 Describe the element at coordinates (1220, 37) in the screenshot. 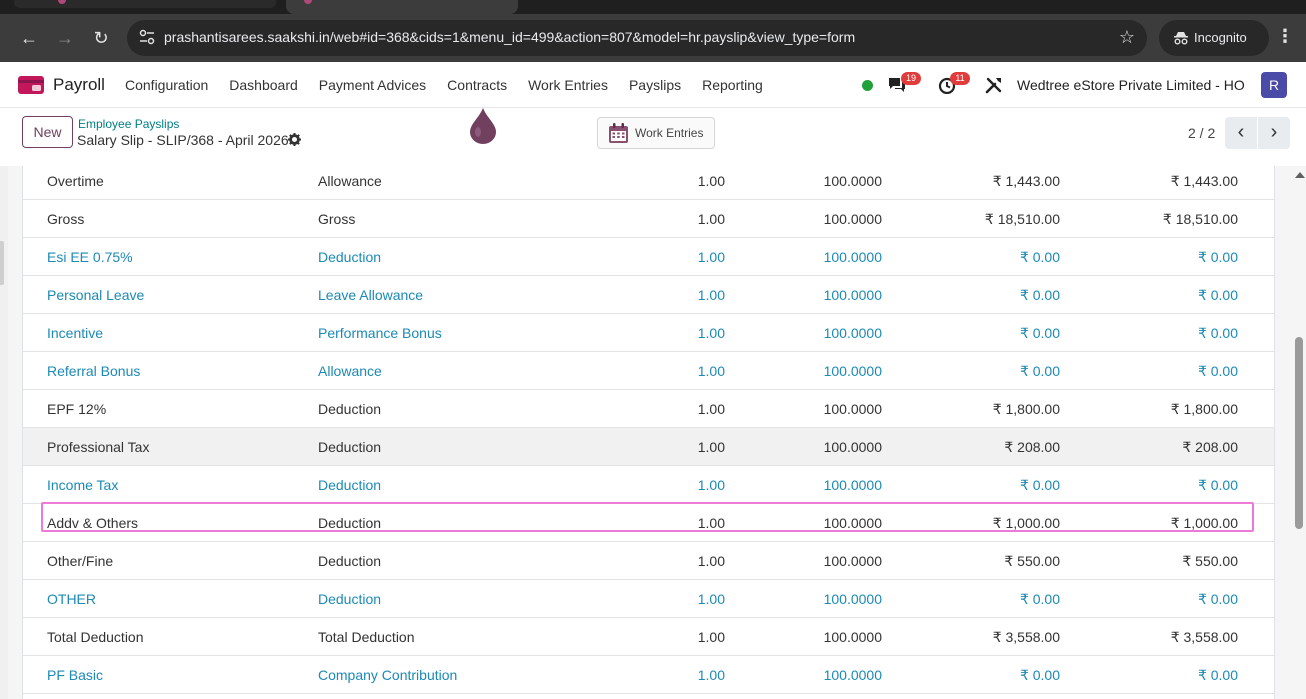

I see `incognito-label: Incognito` at that location.